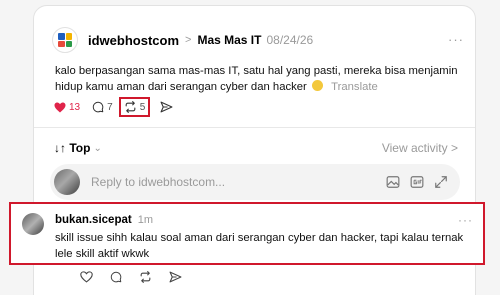 The image size is (500, 295). I want to click on like-count: 13, so click(75, 107).